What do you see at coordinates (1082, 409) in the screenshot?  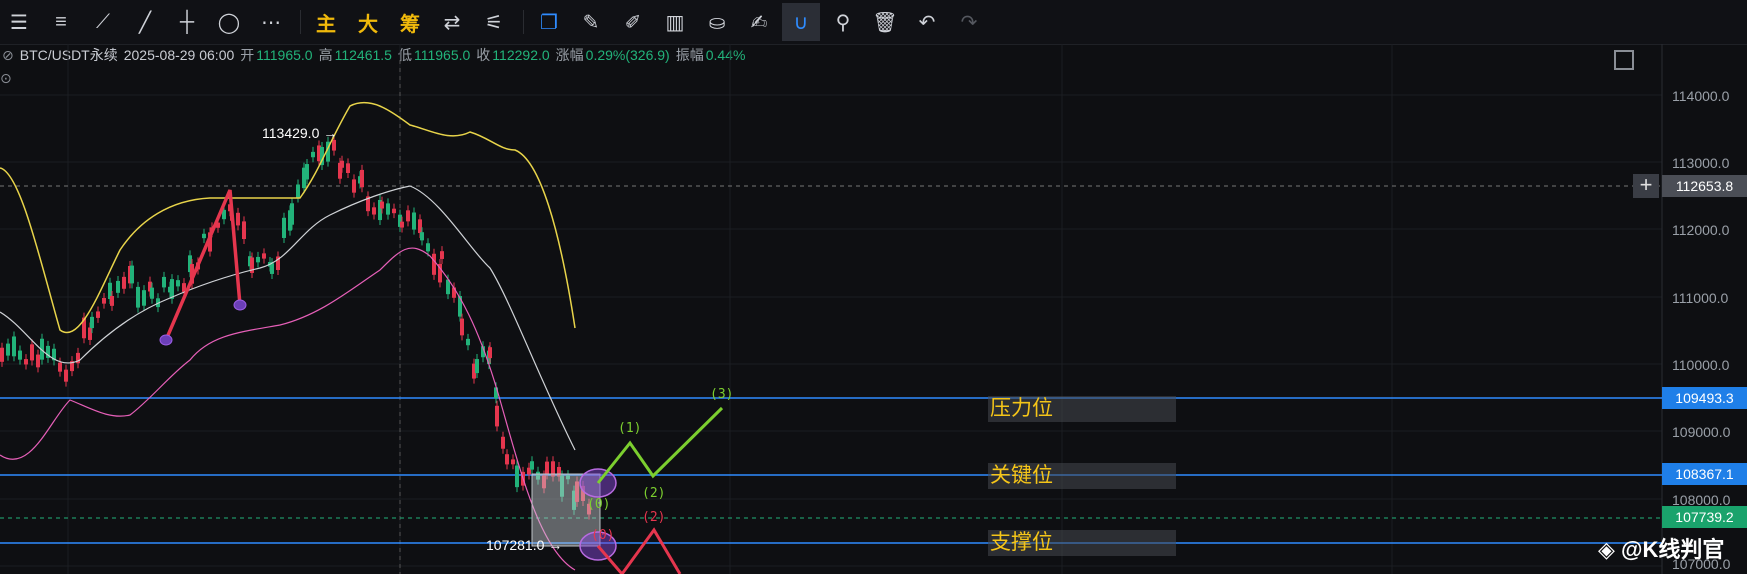 I see `resistance-label: 压力位` at bounding box center [1082, 409].